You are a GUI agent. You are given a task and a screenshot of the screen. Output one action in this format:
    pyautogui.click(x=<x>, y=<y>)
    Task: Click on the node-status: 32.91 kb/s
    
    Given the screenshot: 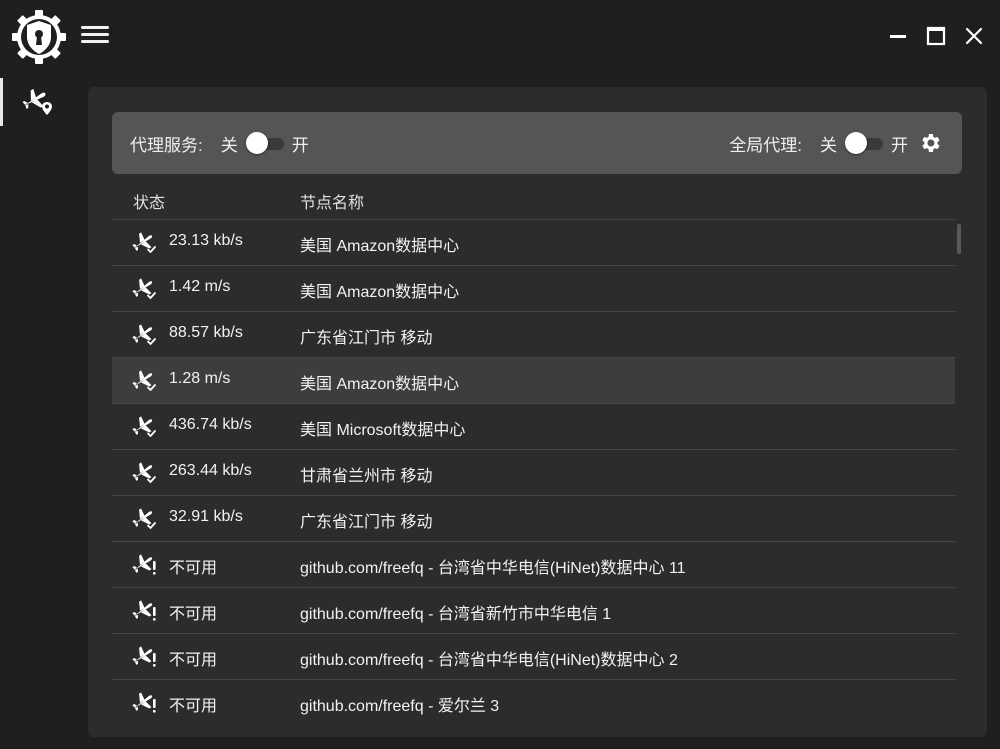 What is the action you would take?
    pyautogui.click(x=206, y=516)
    